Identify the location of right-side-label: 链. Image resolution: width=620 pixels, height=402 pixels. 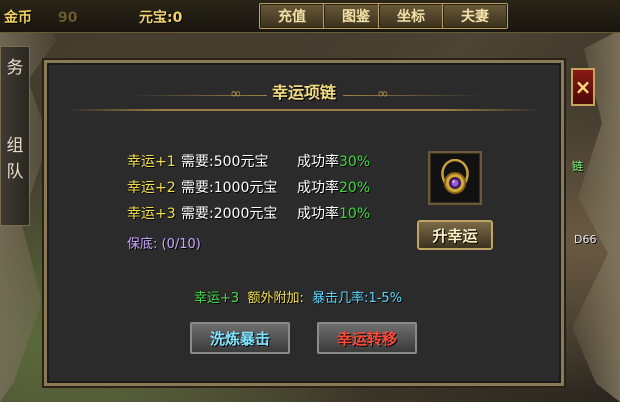
(577, 166).